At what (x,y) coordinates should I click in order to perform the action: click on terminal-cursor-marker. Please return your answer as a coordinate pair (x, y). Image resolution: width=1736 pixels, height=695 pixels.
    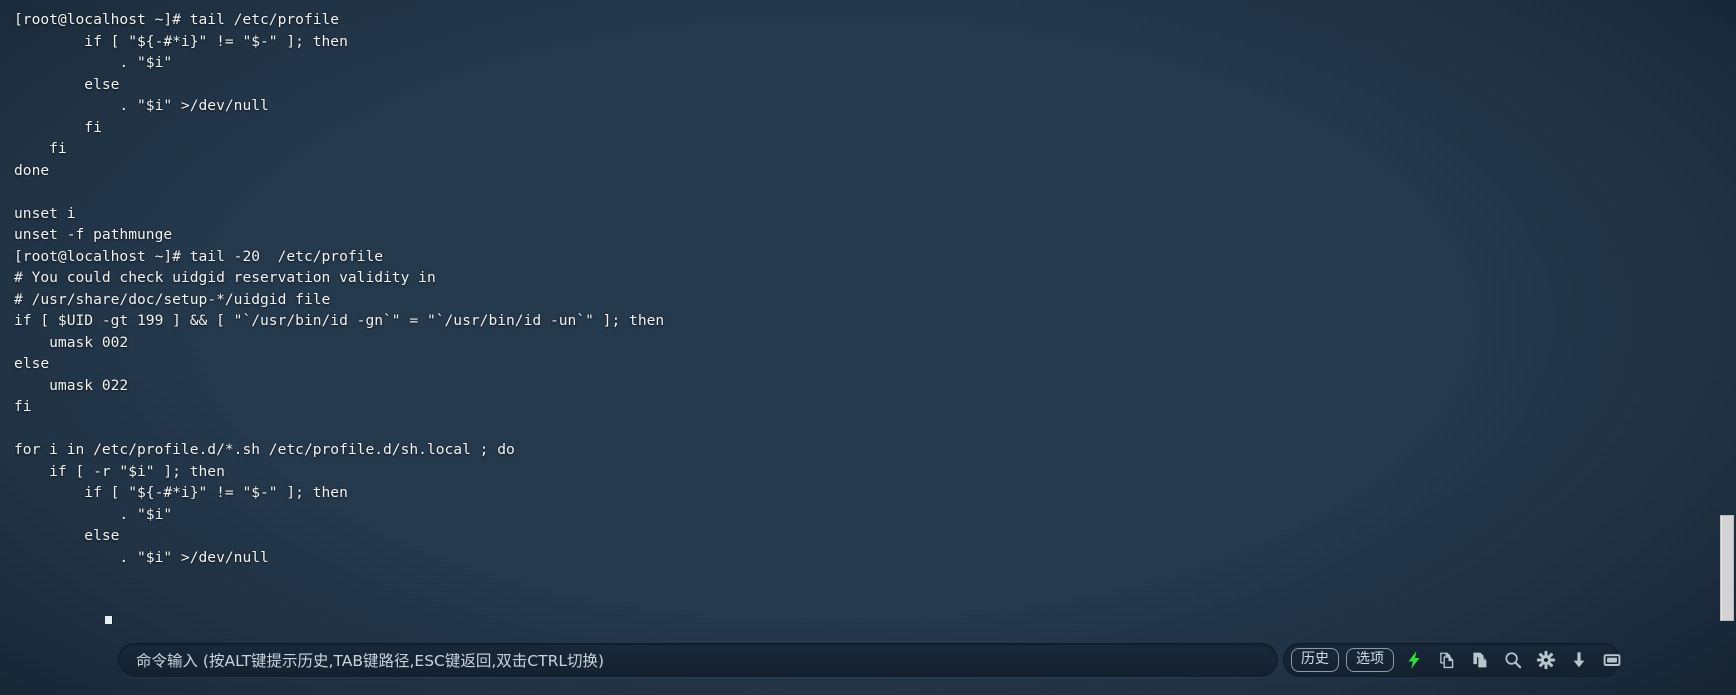
    Looking at the image, I should click on (108, 620).